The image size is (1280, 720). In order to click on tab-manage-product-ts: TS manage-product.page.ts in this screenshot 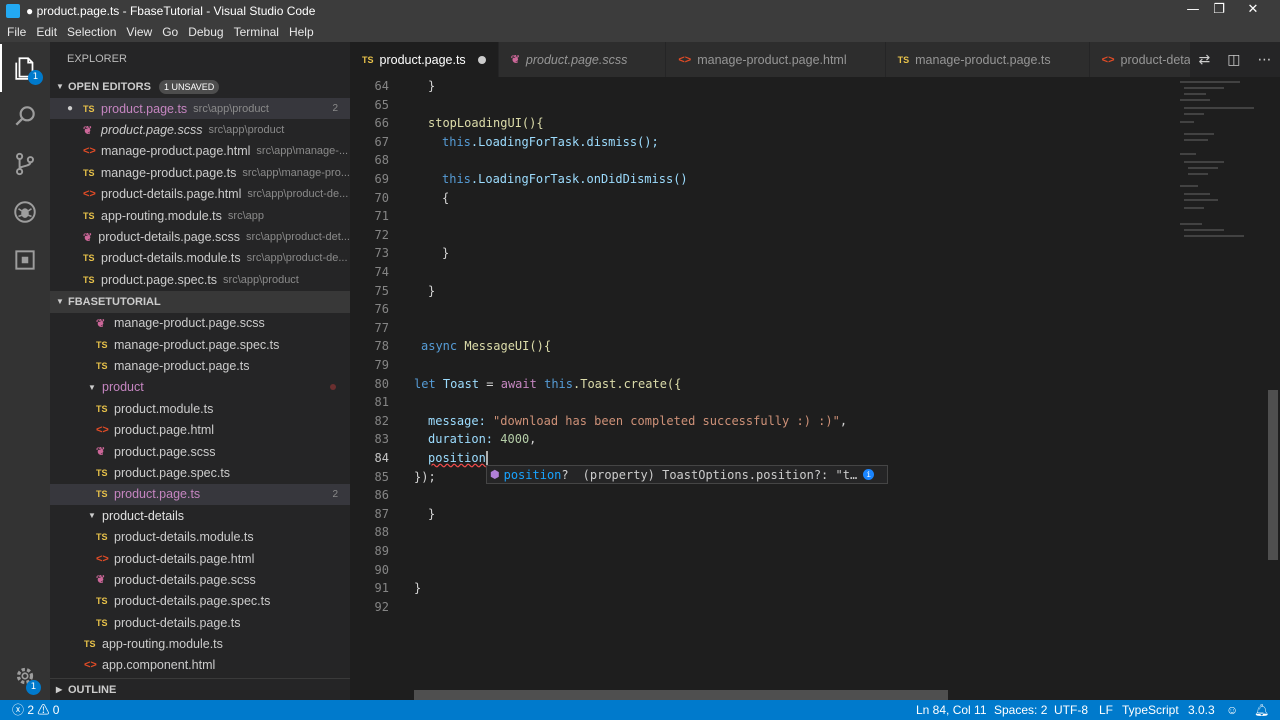, I will do `click(987, 59)`.